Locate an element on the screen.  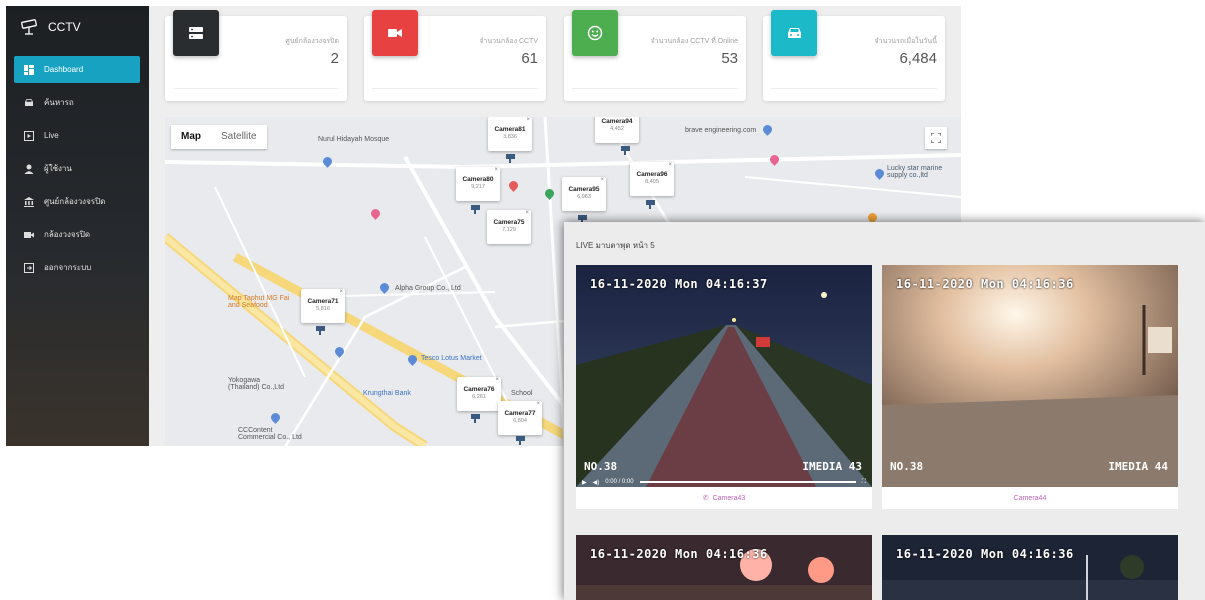
sidebar-item-search-car: ค้นหารถ is located at coordinates (77, 102).